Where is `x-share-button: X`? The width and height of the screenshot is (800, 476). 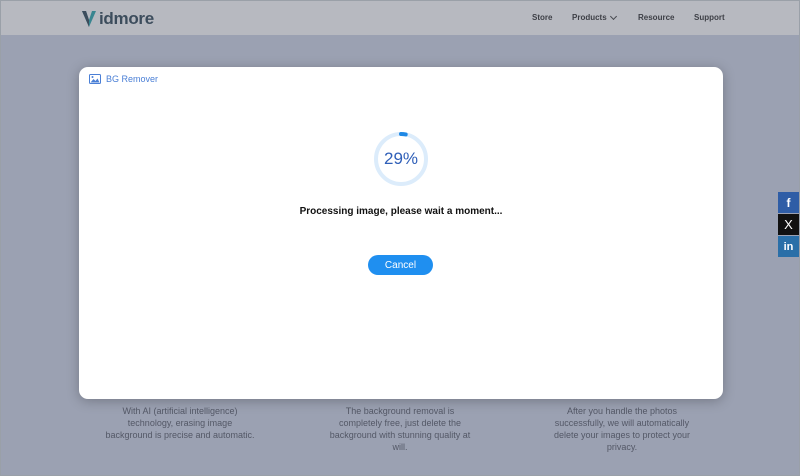
x-share-button: X is located at coordinates (788, 224).